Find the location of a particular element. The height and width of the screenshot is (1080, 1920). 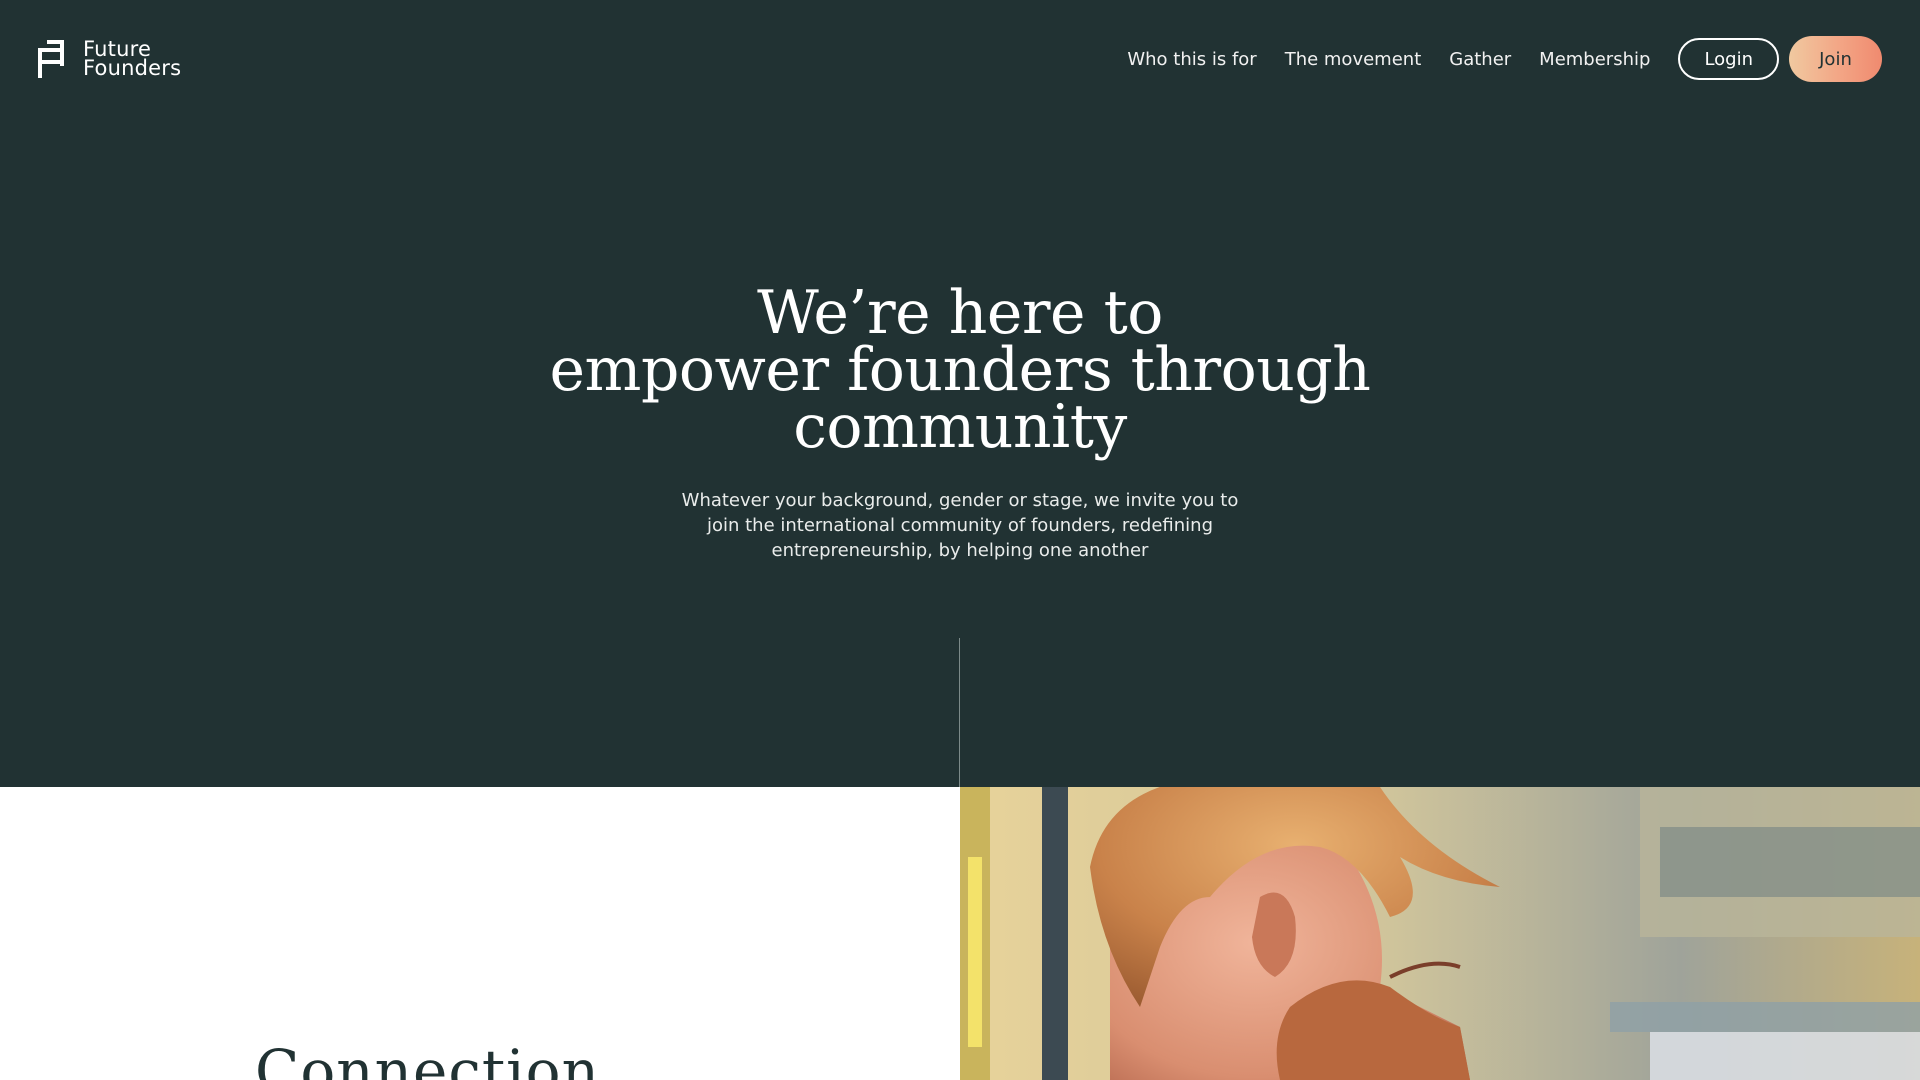

founder-photo is located at coordinates (1440, 933).